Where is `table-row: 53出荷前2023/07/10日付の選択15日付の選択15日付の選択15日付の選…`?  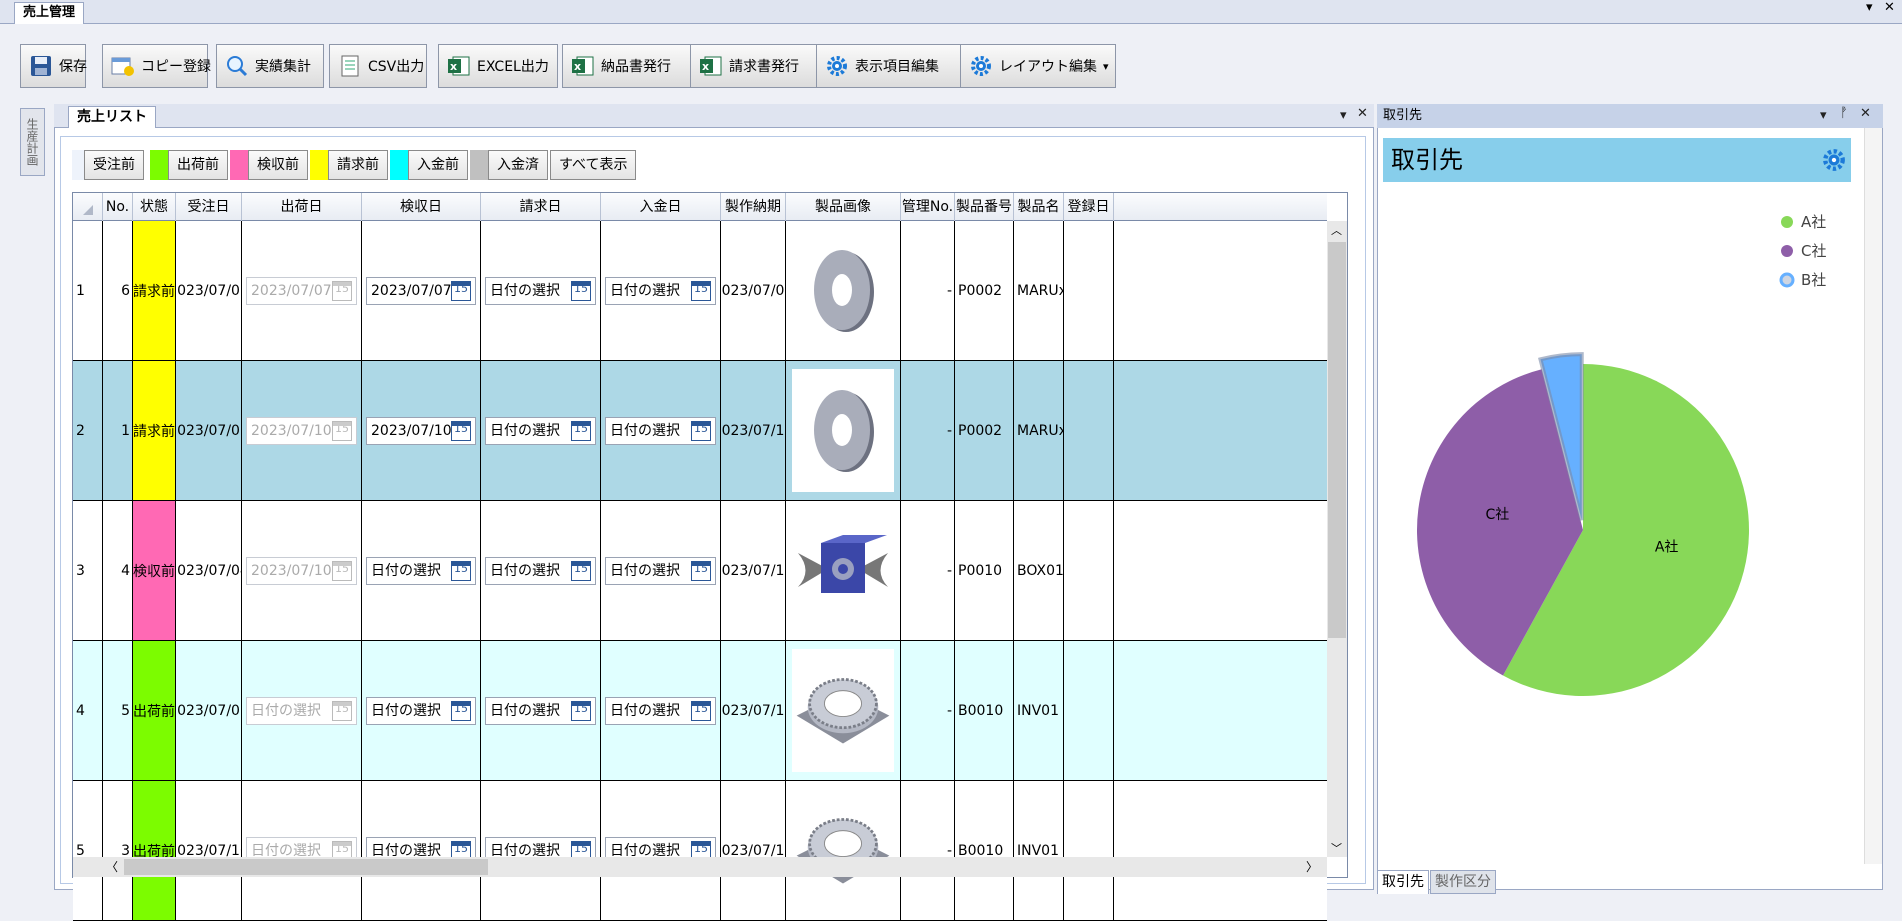 table-row: 53出荷前2023/07/10日付の選択15日付の選択15日付の選択15日付の選… is located at coordinates (700, 851).